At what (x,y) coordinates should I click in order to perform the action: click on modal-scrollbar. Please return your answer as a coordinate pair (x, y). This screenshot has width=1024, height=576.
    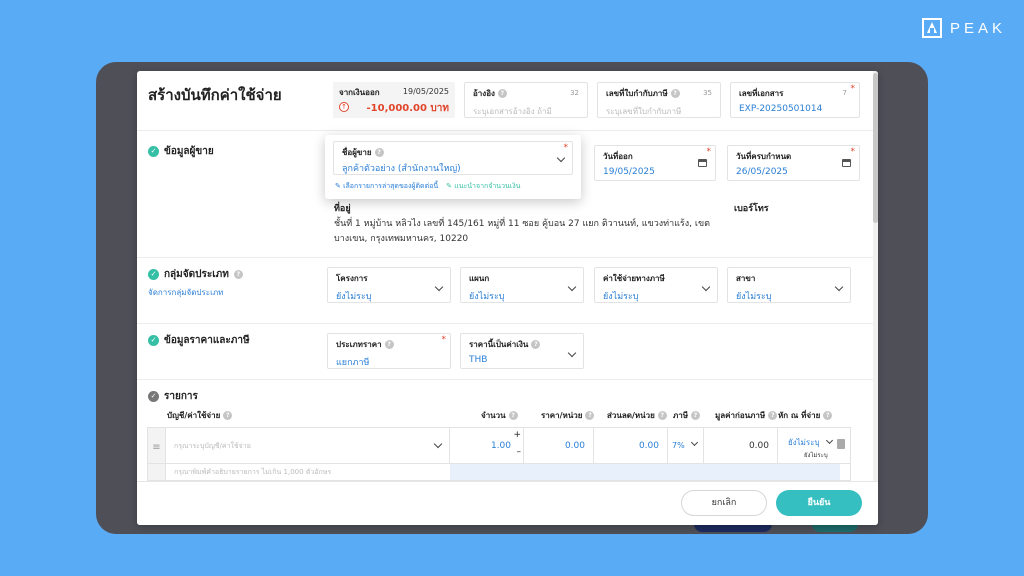
    Looking at the image, I should click on (875, 276).